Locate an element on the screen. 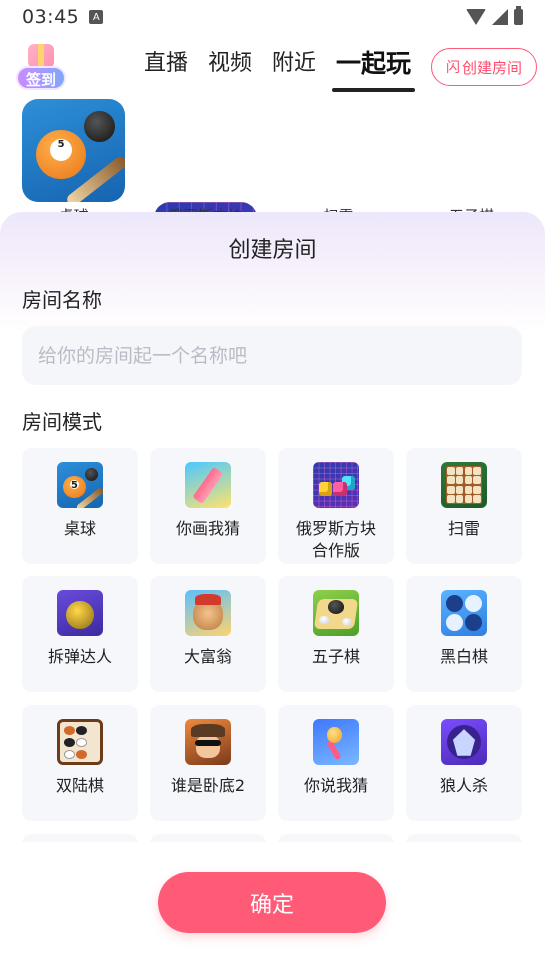  confirm-button: 确定 is located at coordinates (272, 902).